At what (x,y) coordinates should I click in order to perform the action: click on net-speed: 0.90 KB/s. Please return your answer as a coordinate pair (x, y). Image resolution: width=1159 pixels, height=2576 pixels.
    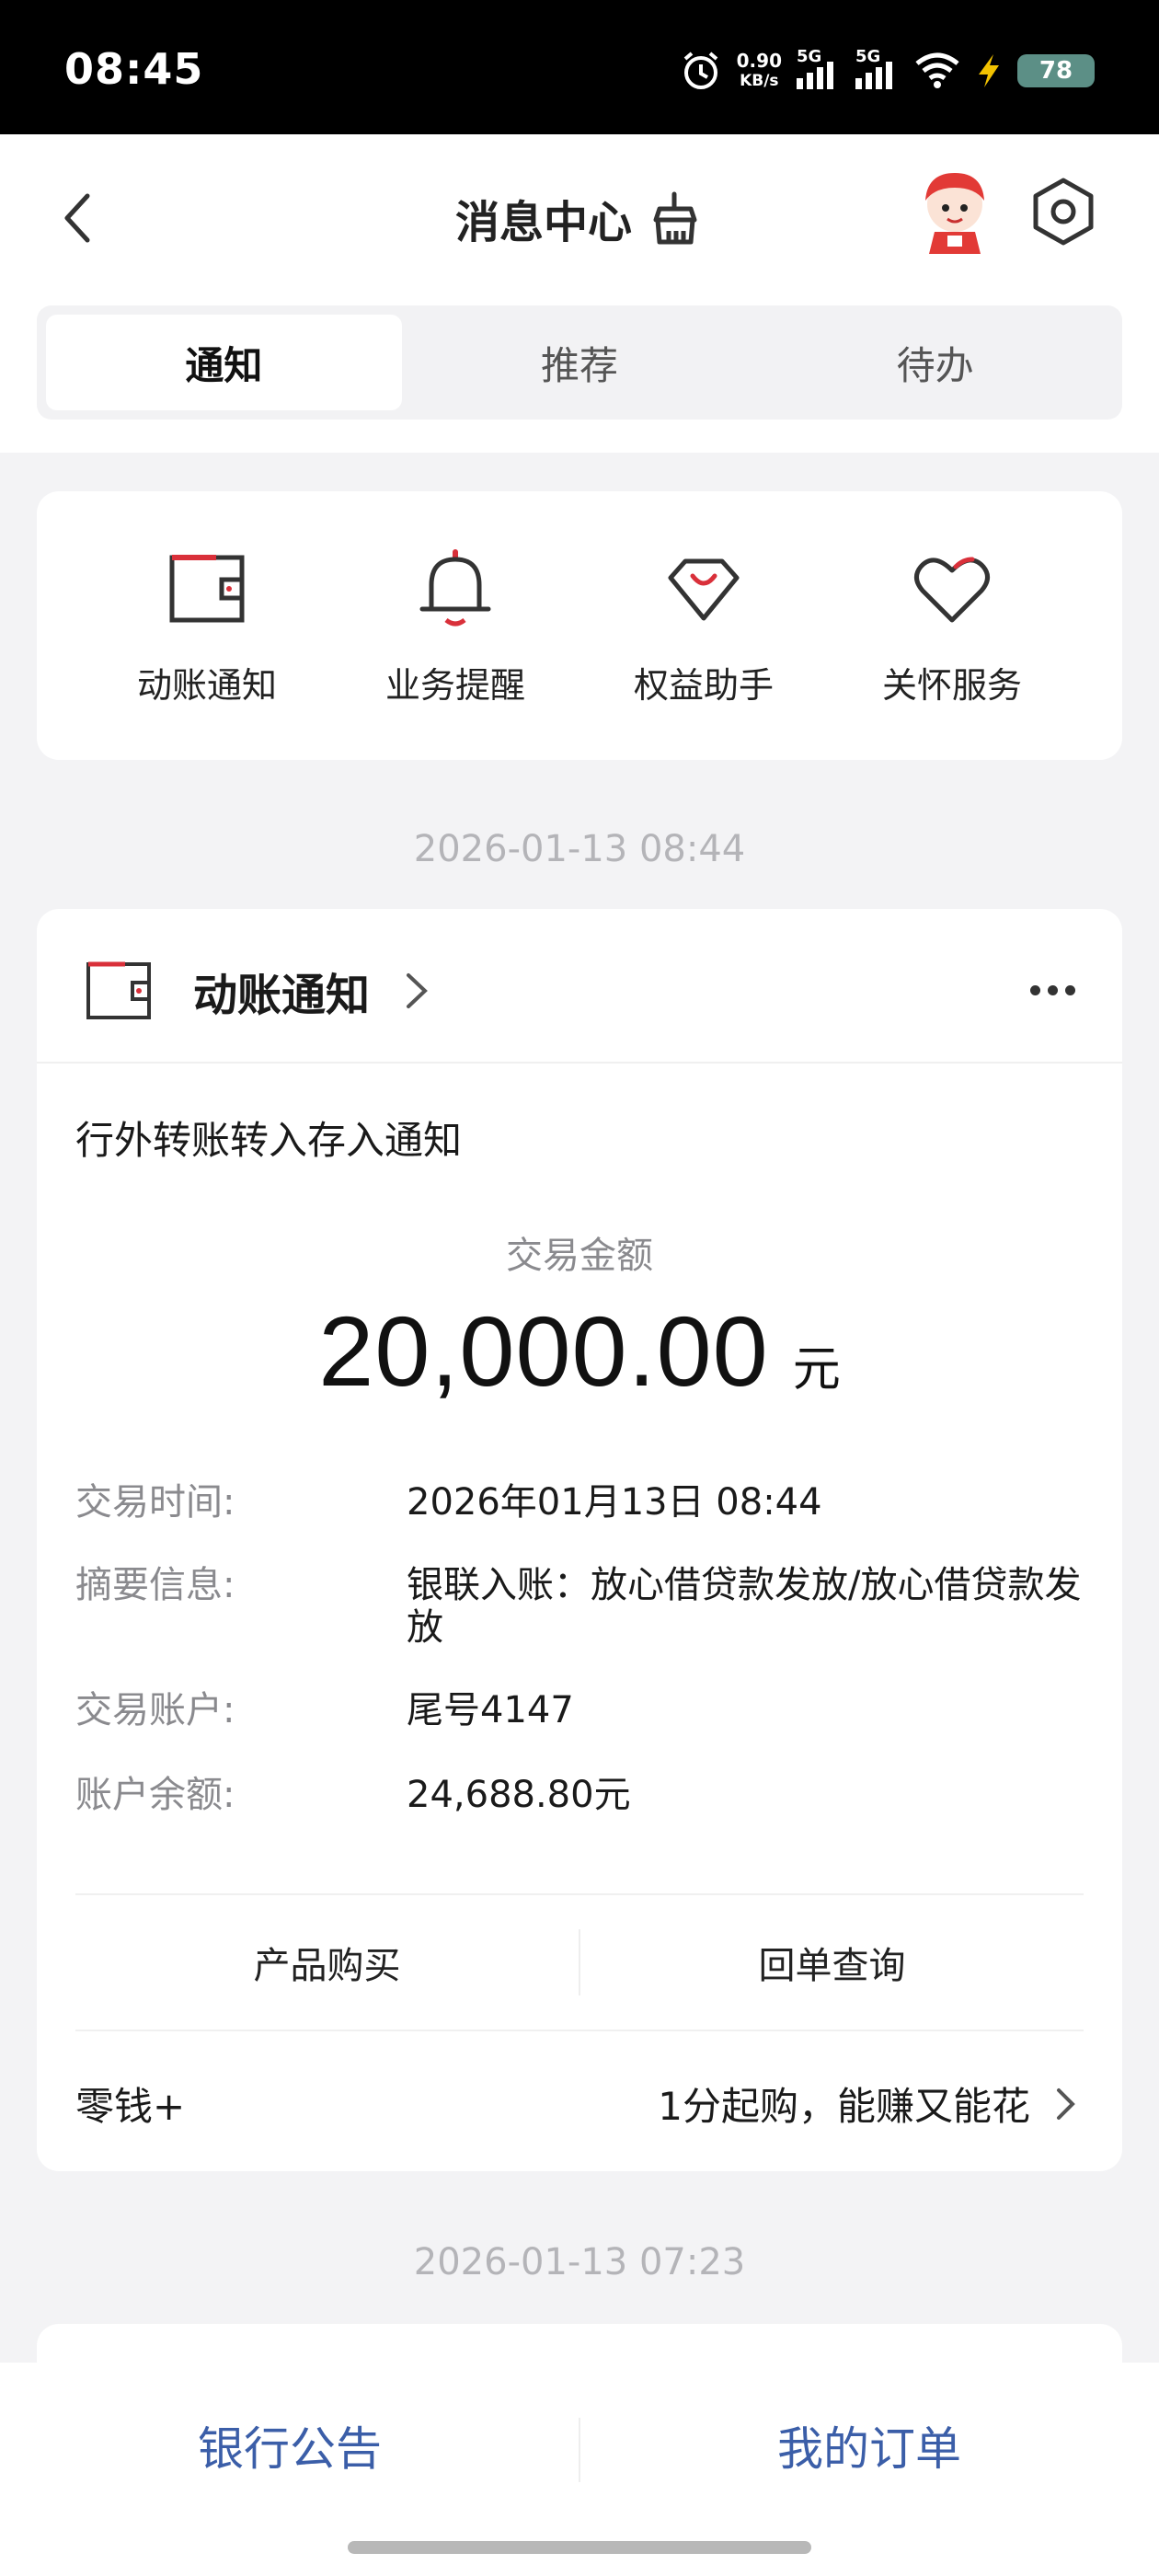
    Looking at the image, I should click on (759, 71).